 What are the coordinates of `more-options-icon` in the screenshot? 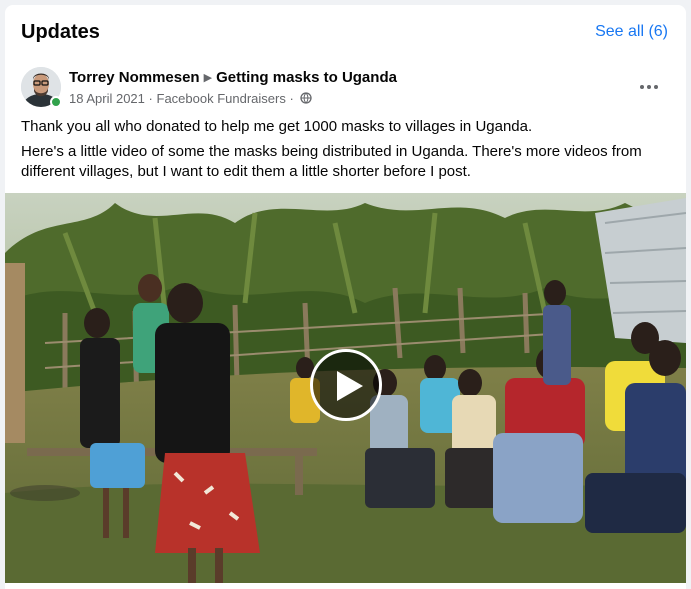 It's located at (649, 87).